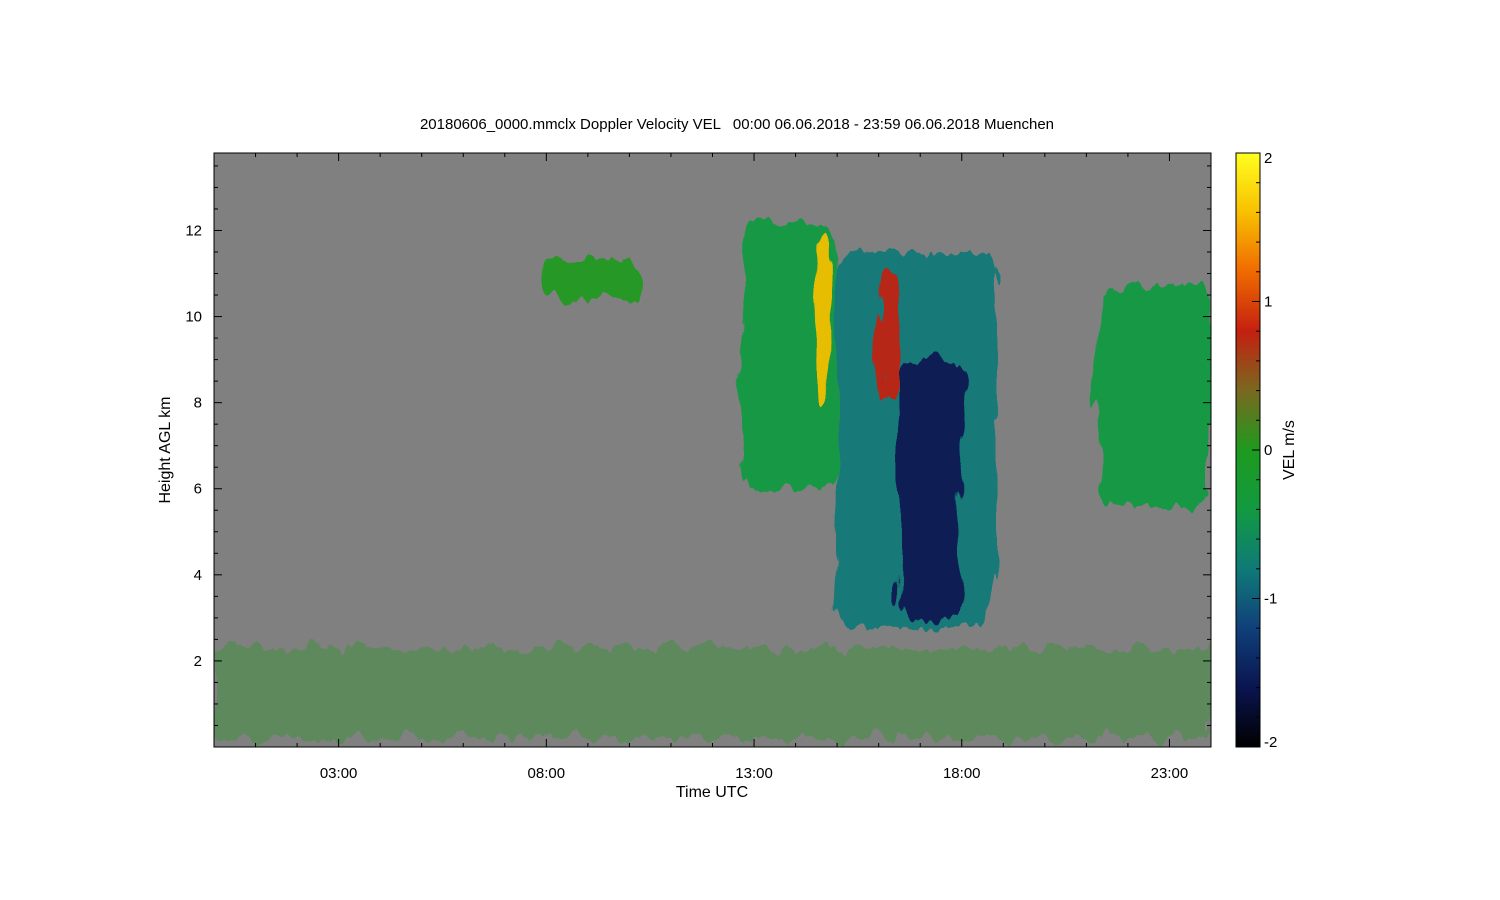  What do you see at coordinates (754, 773) in the screenshot?
I see `x-tick-label: 13:00` at bounding box center [754, 773].